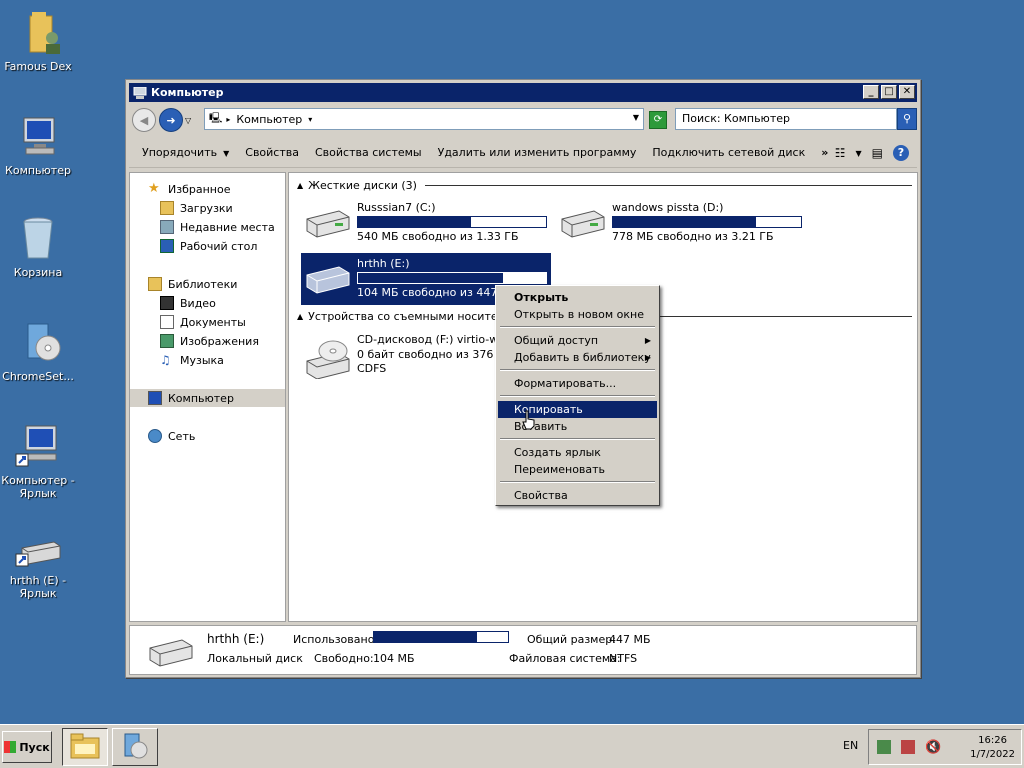  Describe the element at coordinates (693, 236) in the screenshot. I see `drive-space-info: 778 МБ свободно из 3.21 ГБ` at that location.